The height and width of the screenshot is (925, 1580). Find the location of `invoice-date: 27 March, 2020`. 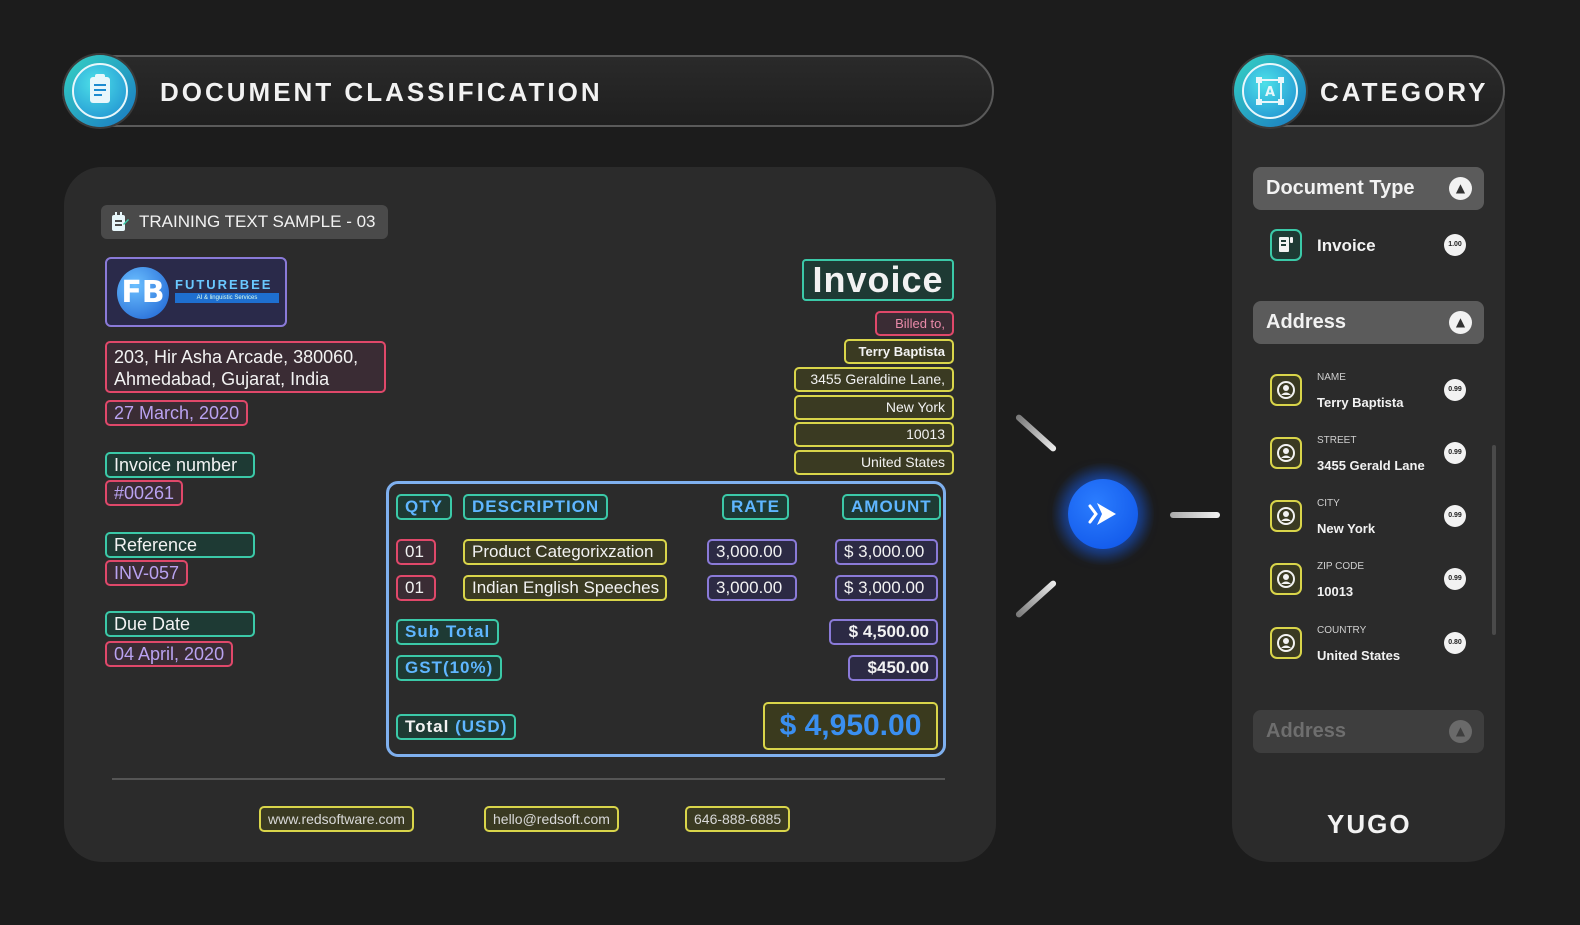

invoice-date: 27 March, 2020 is located at coordinates (177, 413).